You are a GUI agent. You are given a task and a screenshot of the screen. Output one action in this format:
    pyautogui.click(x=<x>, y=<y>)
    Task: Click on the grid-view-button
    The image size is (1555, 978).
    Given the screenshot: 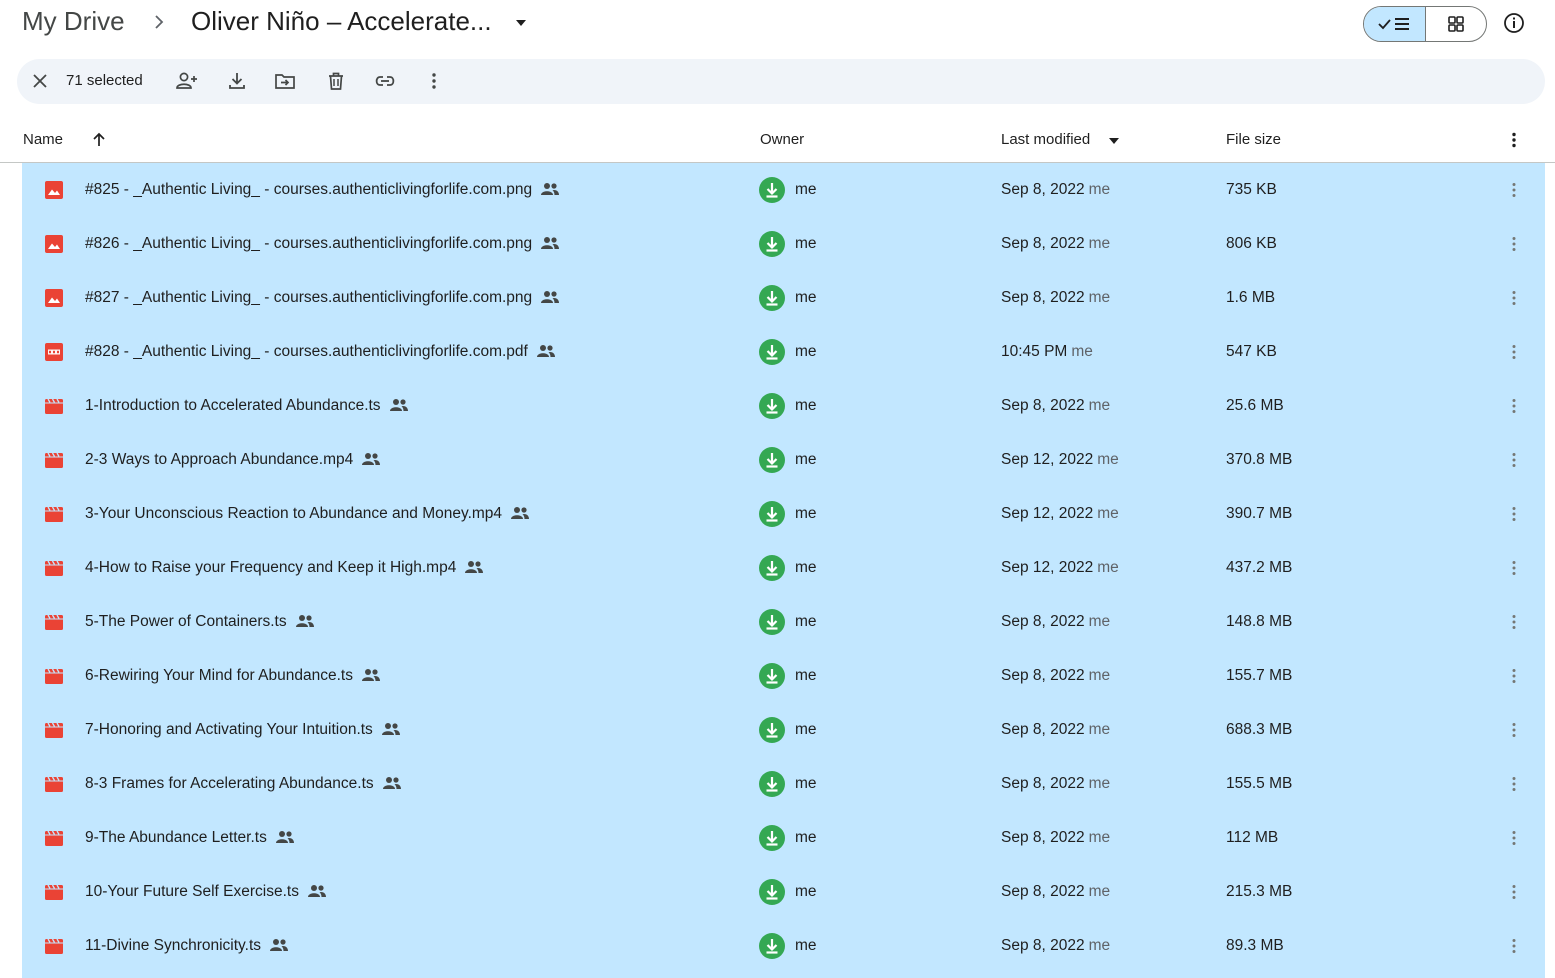 What is the action you would take?
    pyautogui.click(x=1456, y=24)
    